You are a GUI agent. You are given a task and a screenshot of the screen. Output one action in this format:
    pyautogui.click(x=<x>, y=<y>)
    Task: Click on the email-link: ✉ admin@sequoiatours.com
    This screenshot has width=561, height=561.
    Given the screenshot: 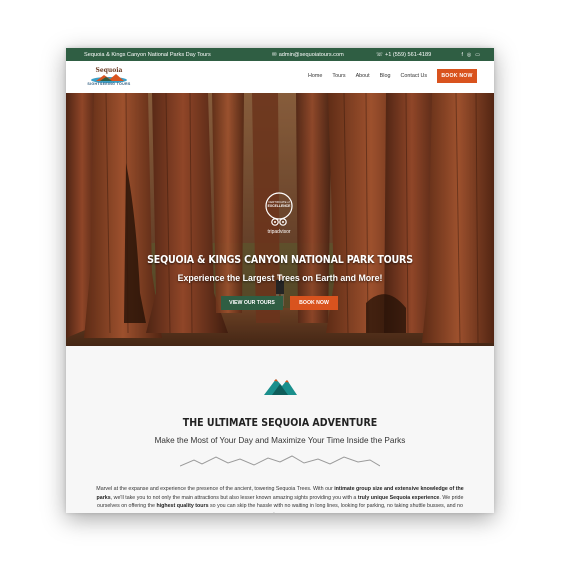 What is the action you would take?
    pyautogui.click(x=308, y=55)
    